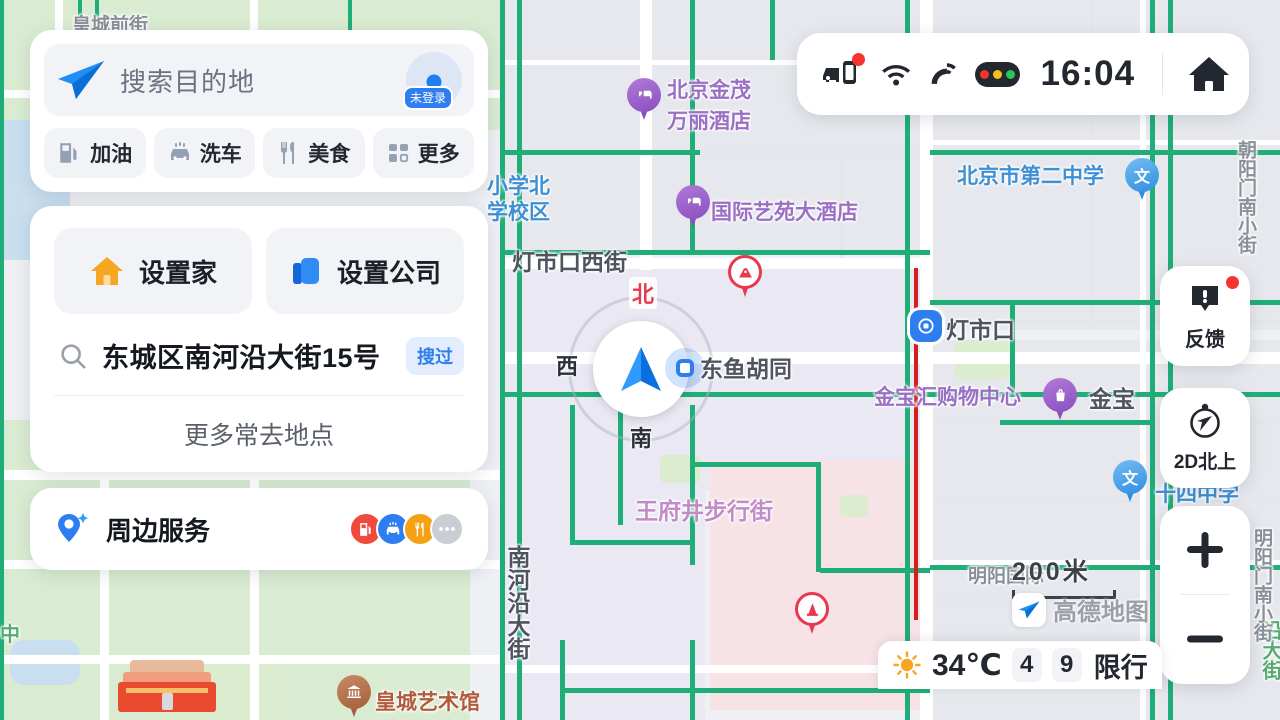 This screenshot has width=1280, height=720. Describe the element at coordinates (158, 530) in the screenshot. I see `nearby-services-title: 周边服务` at that location.